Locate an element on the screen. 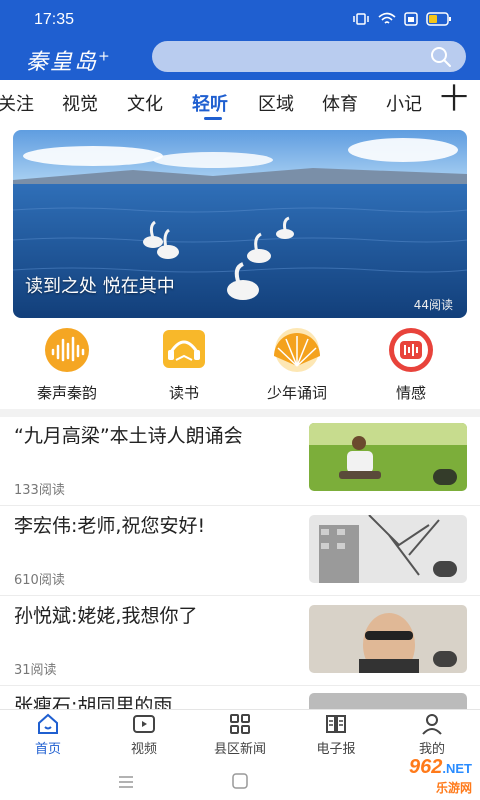 Image resolution: width=480 pixels, height=800 pixels. search-icon is located at coordinates (441, 57).